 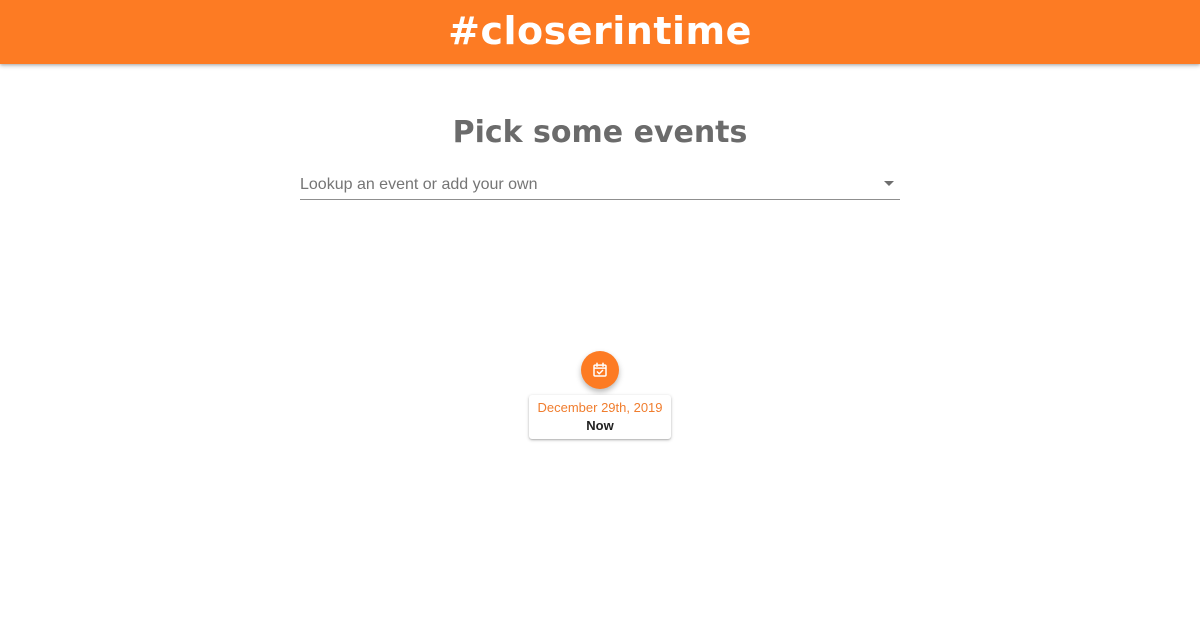 I want to click on app-title: #closerintime, so click(x=600, y=31).